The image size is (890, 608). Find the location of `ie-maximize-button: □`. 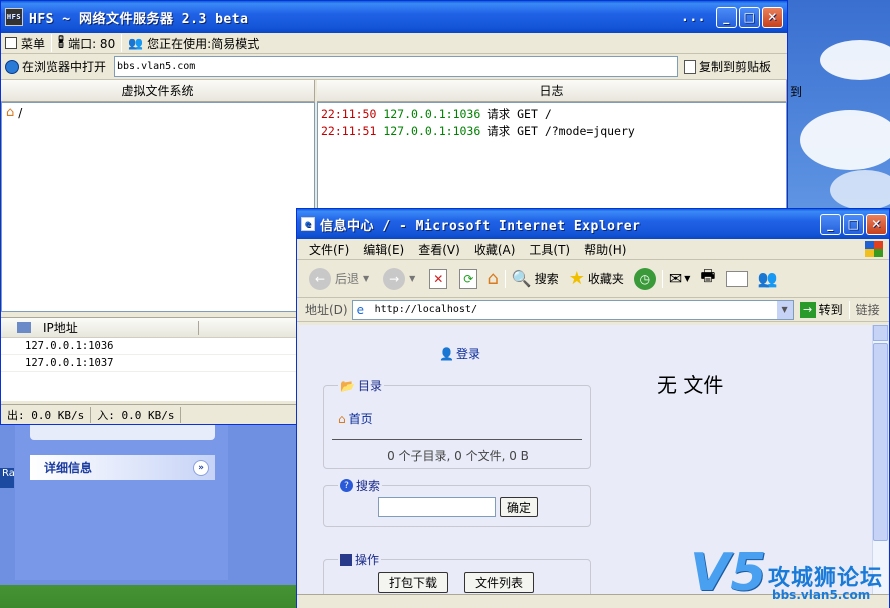

ie-maximize-button: □ is located at coordinates (853, 224).